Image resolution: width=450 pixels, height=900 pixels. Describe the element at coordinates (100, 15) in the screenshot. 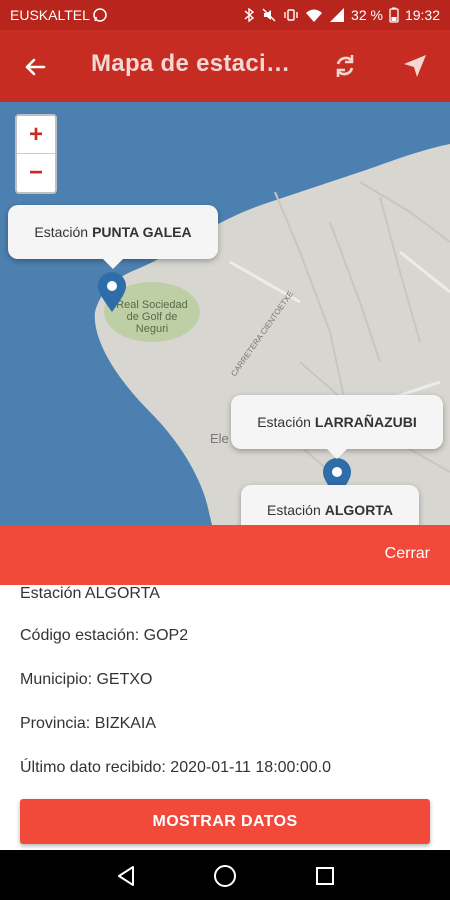

I see `whatsapp-icon` at that location.